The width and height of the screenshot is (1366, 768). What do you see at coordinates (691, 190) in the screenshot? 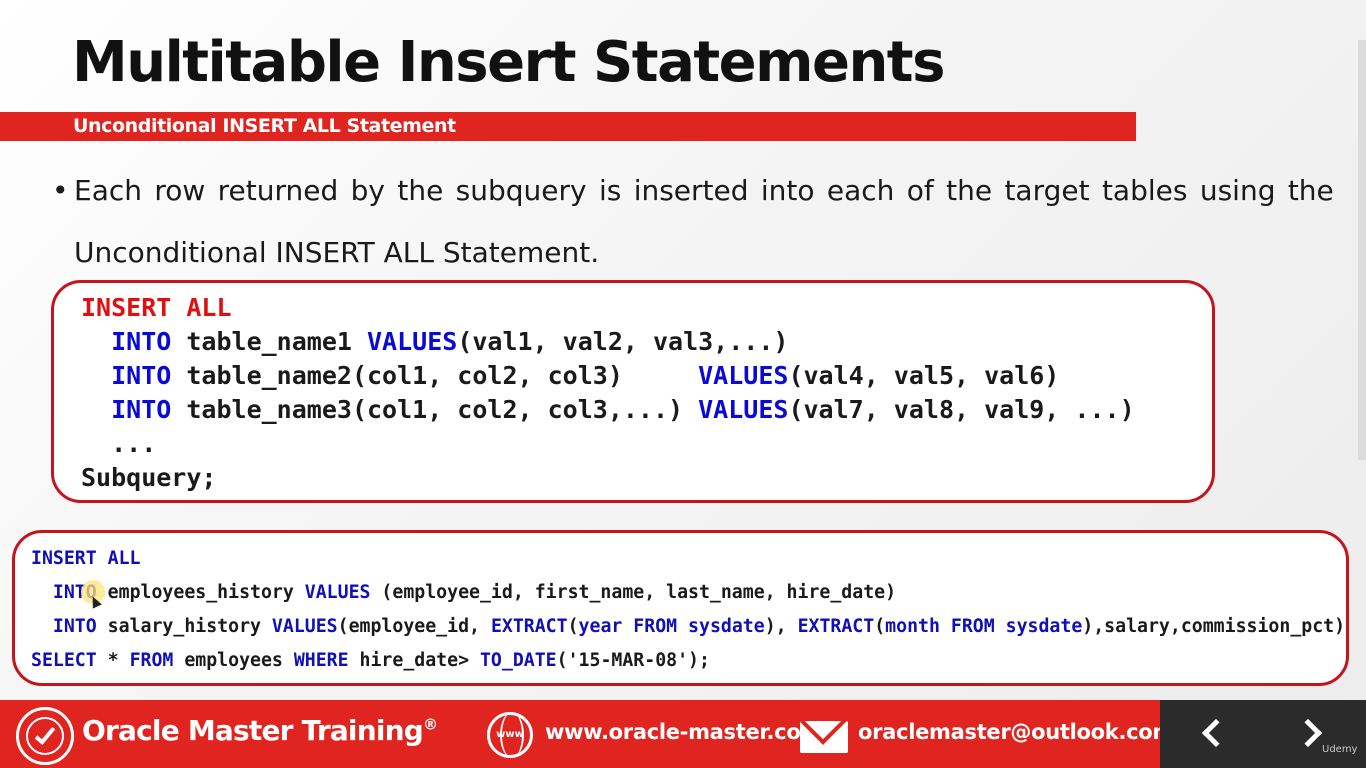
I see `bullet-word: inserted` at bounding box center [691, 190].